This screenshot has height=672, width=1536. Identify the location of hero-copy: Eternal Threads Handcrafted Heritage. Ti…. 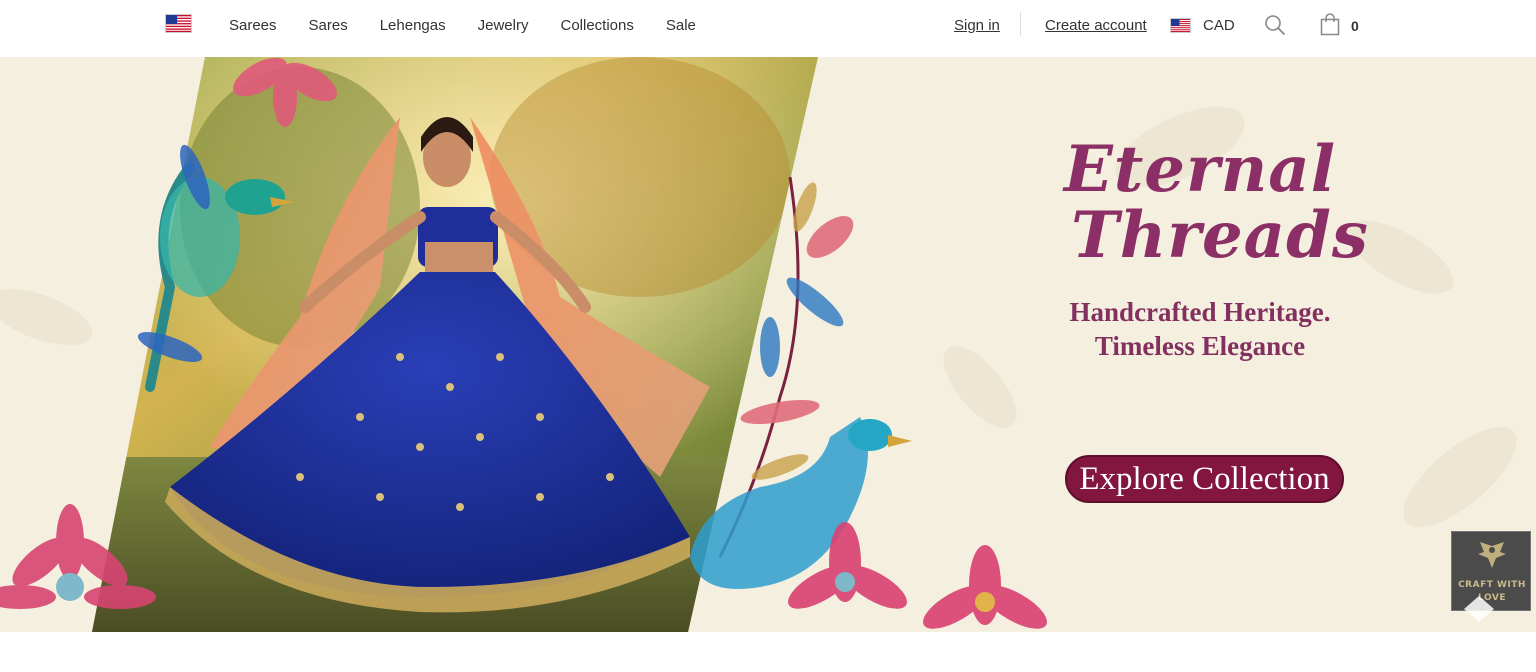
(1200, 250).